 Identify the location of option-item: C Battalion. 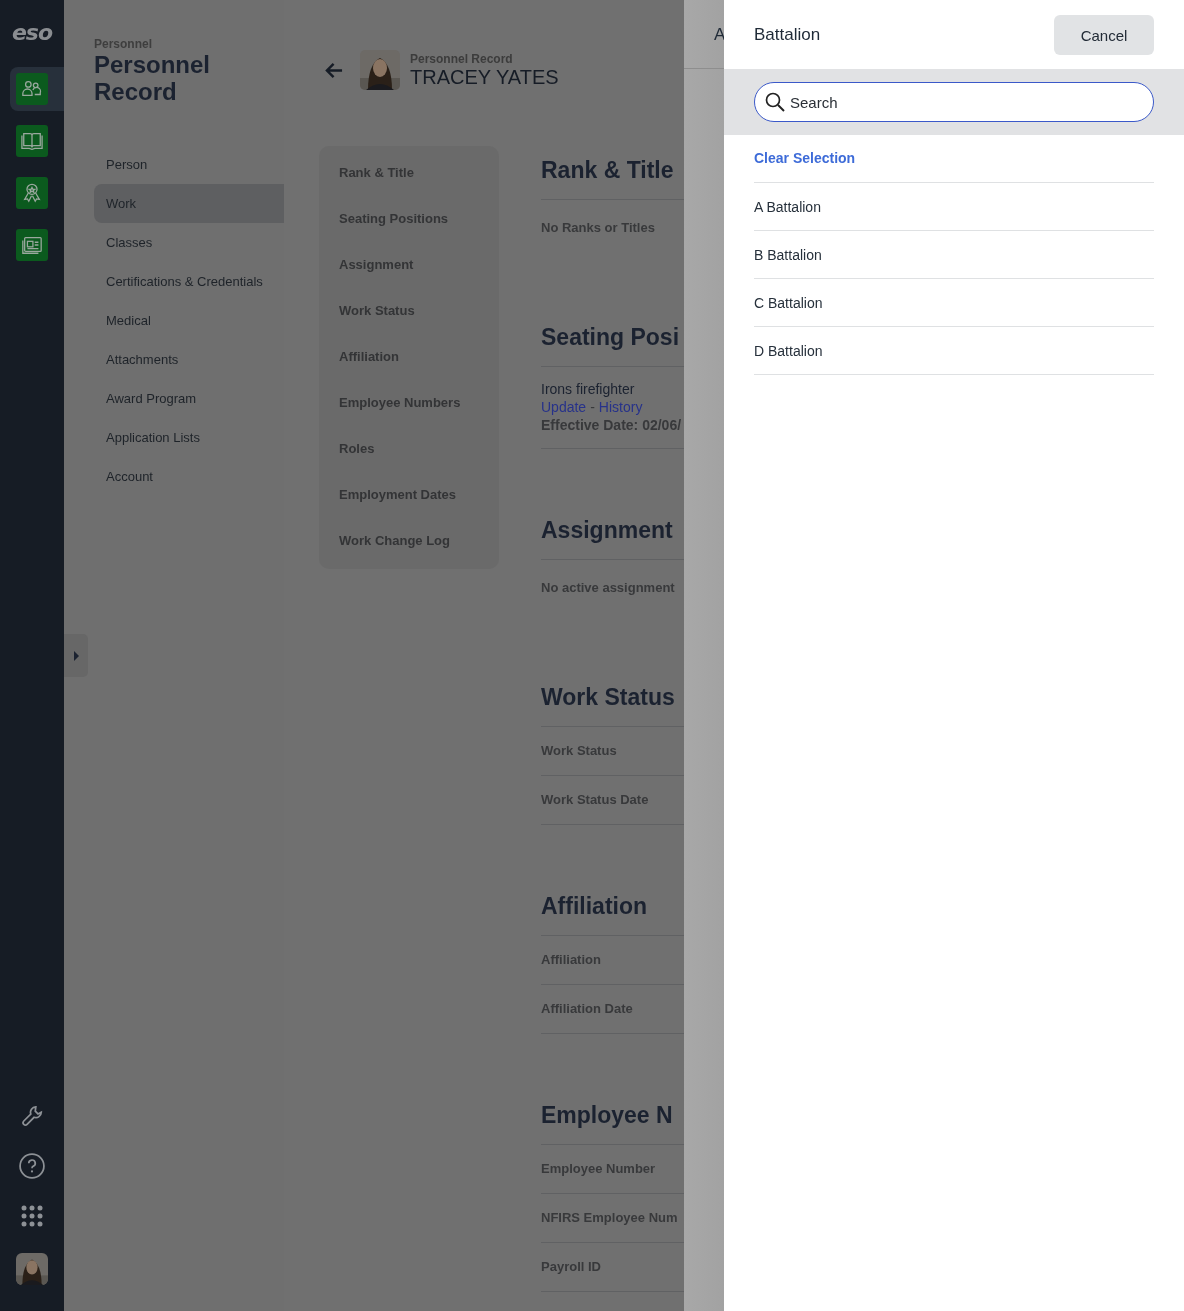
(954, 303).